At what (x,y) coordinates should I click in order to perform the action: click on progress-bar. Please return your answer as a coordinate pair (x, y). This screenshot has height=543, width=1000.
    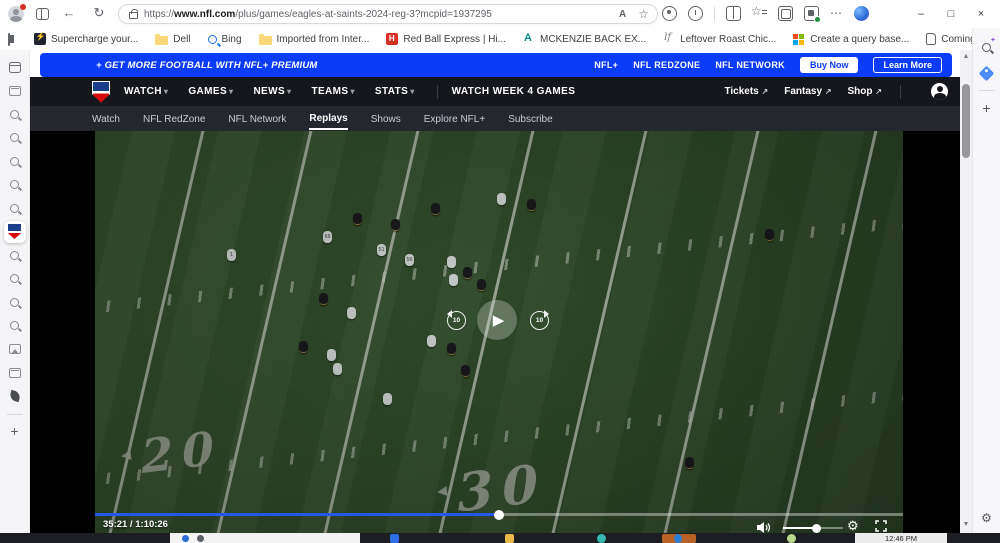
    Looking at the image, I should click on (499, 514).